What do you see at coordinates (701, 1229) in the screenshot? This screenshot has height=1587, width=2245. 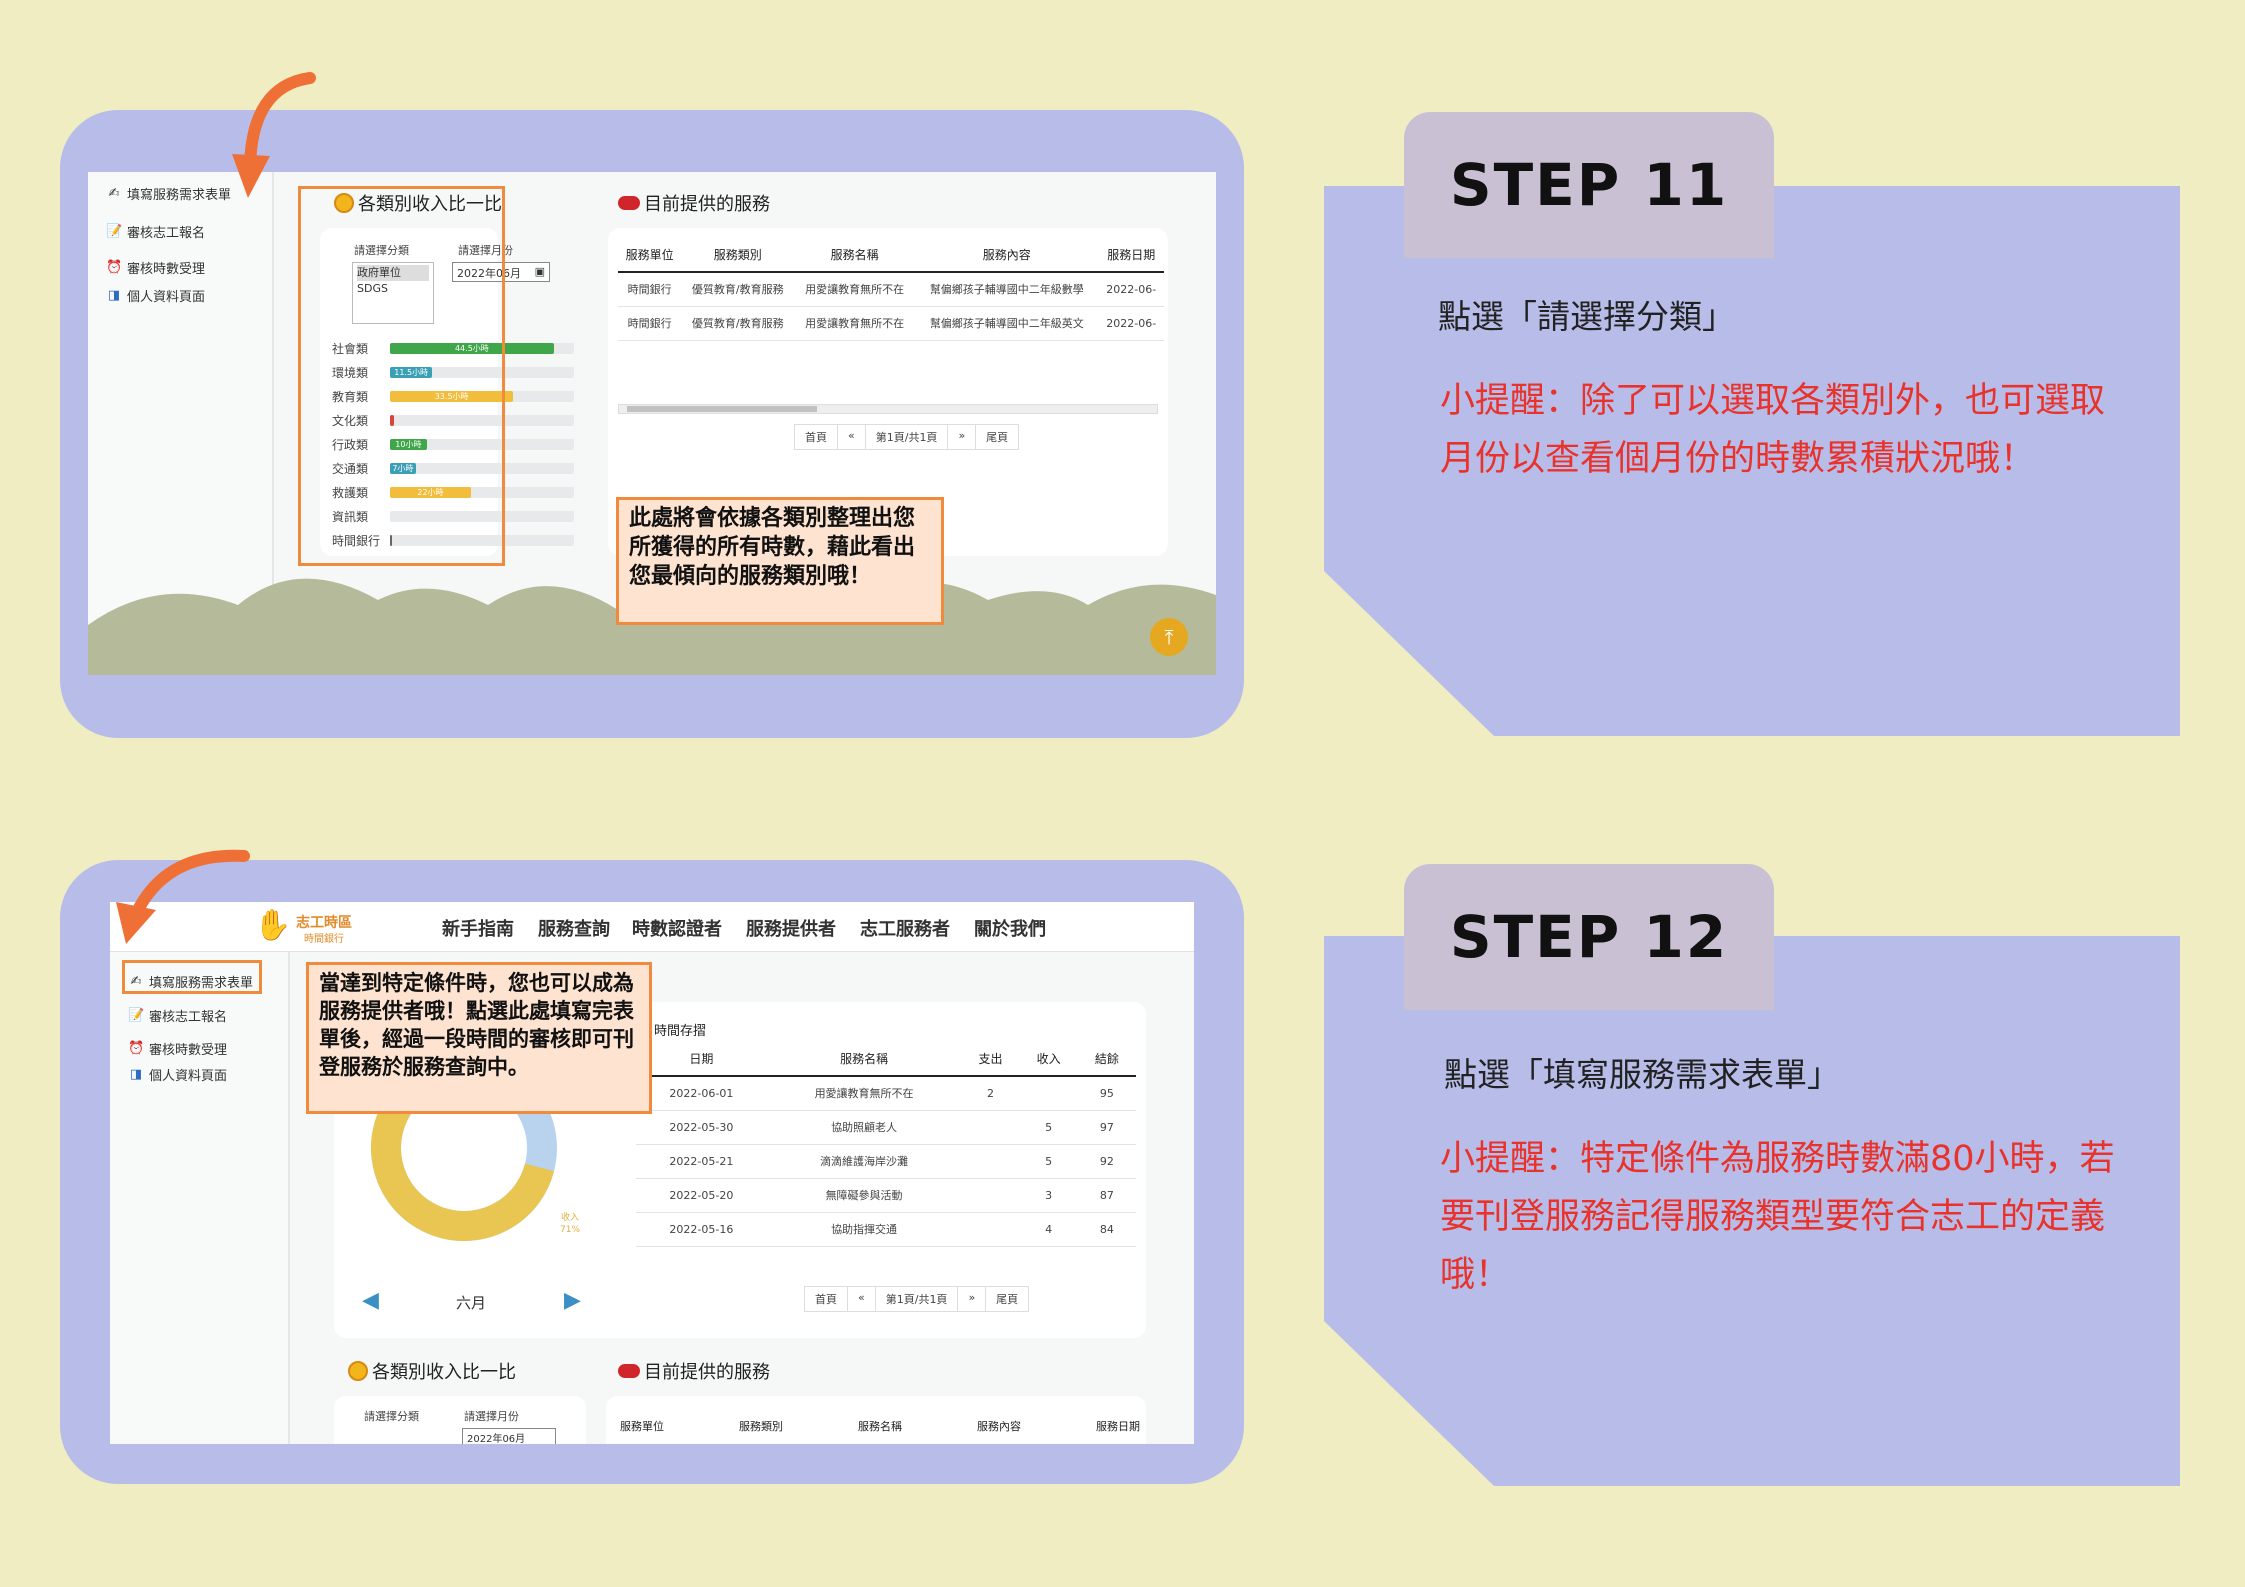 I see `table-cell: 2022-05-16` at bounding box center [701, 1229].